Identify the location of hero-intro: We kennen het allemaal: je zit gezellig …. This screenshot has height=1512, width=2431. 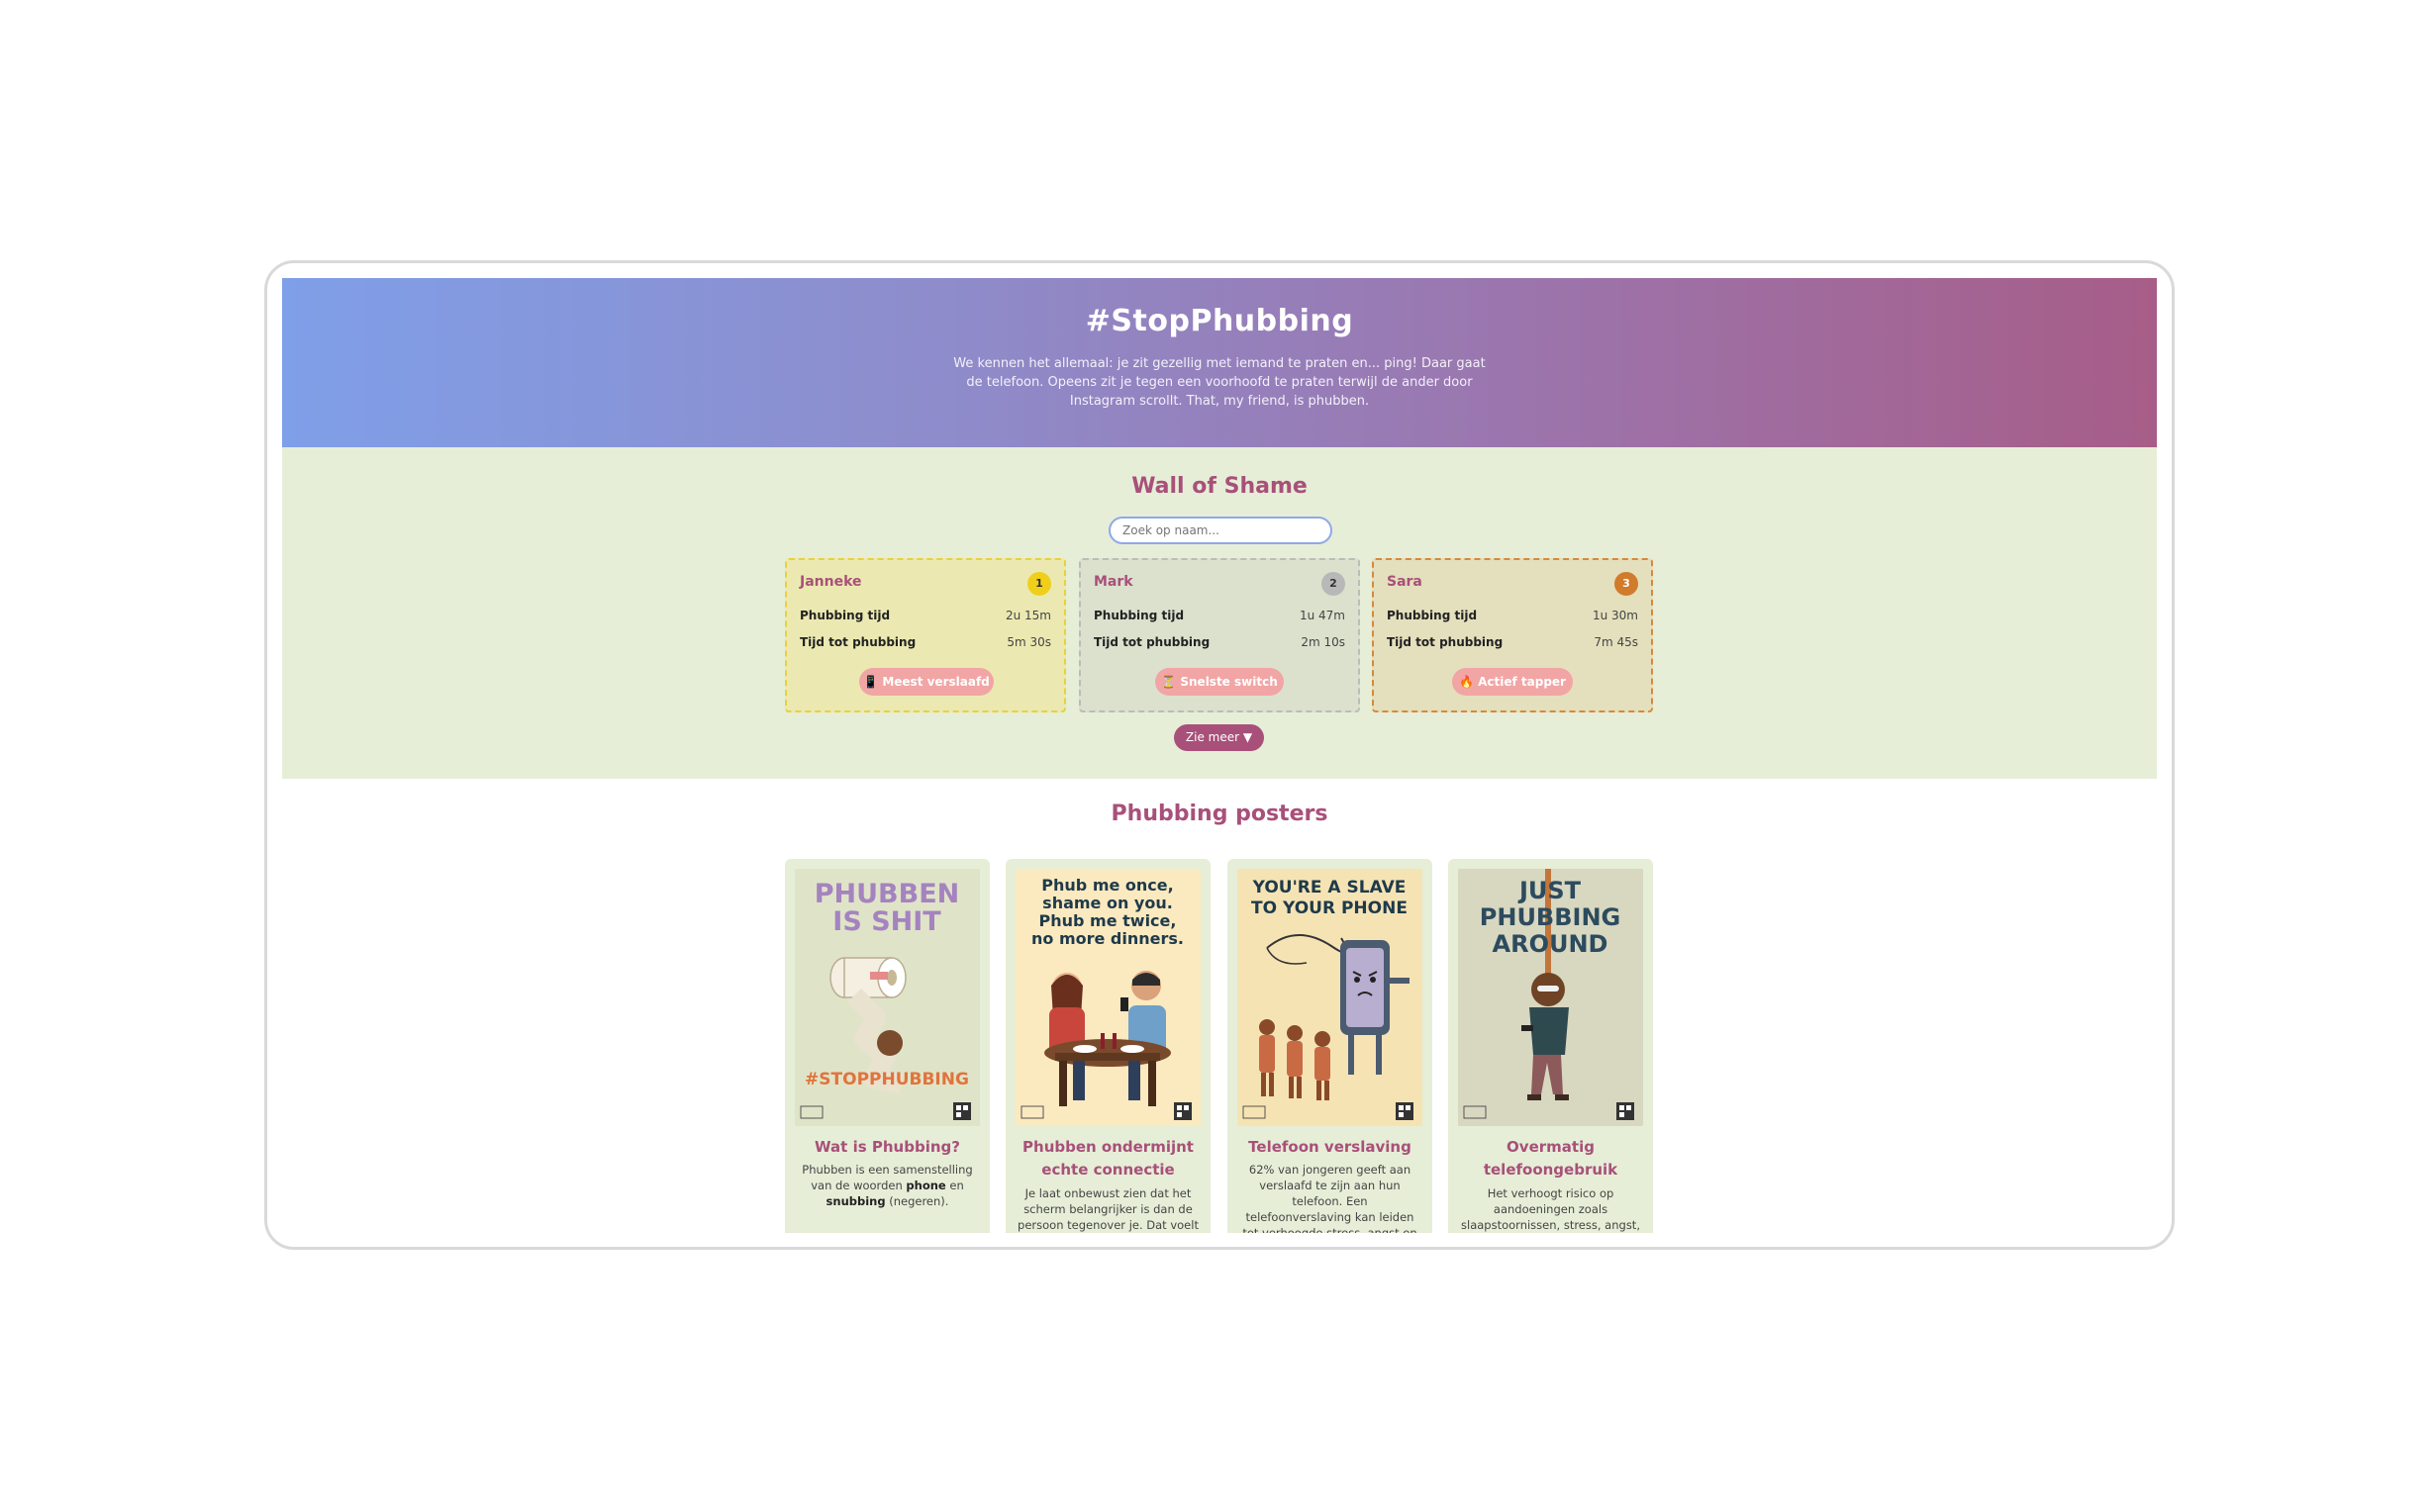
(1220, 383).